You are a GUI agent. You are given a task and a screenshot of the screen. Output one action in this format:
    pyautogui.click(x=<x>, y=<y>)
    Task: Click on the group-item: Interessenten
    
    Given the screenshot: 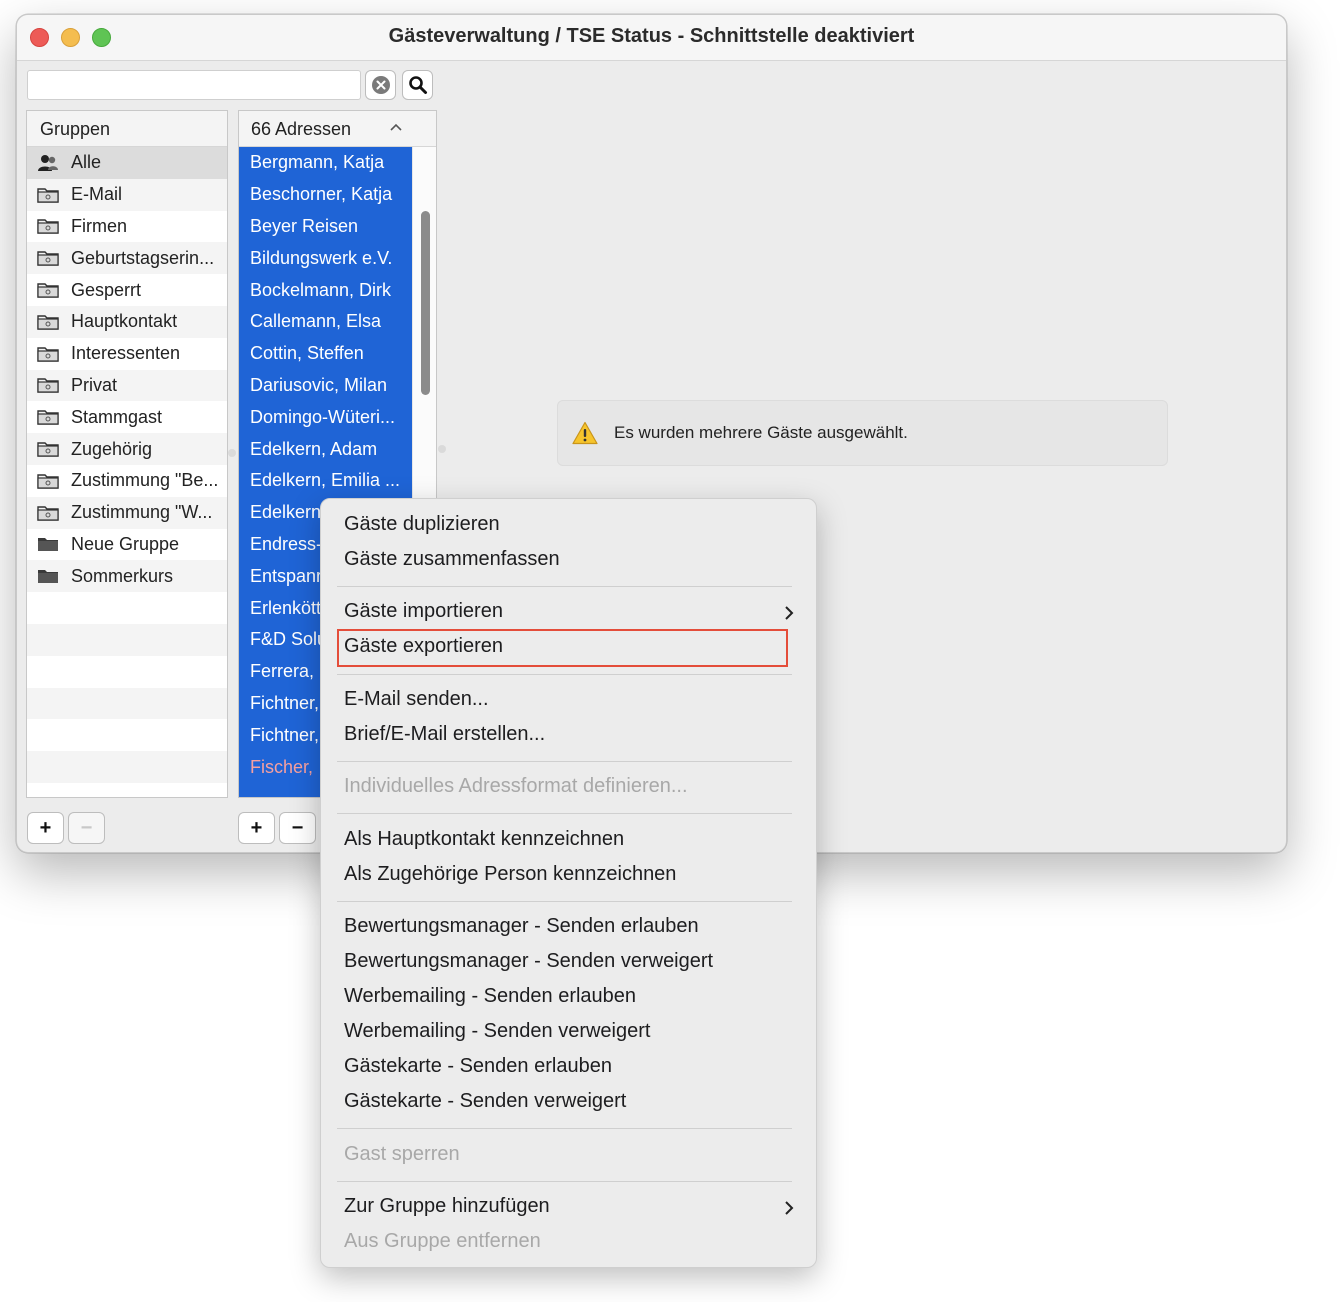 What is the action you would take?
    pyautogui.click(x=127, y=354)
    